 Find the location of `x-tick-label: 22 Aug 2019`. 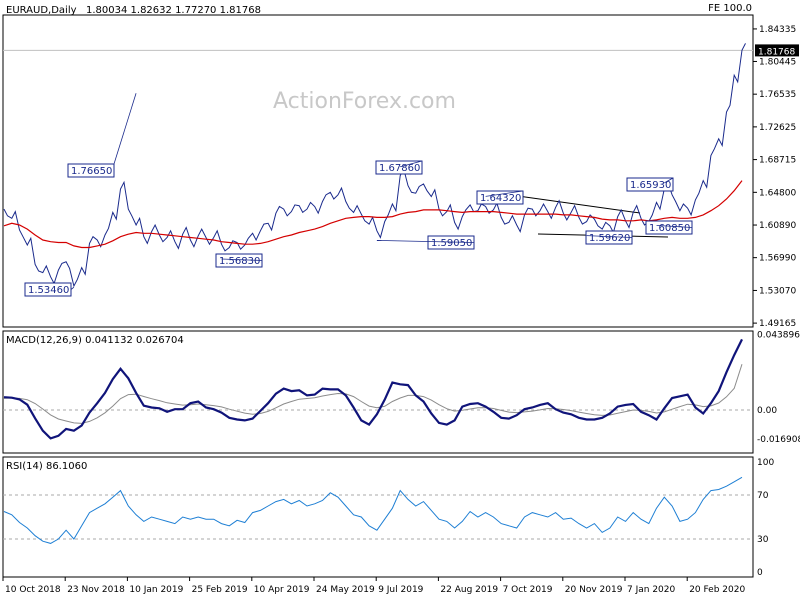

x-tick-label: 22 Aug 2019 is located at coordinates (469, 590).